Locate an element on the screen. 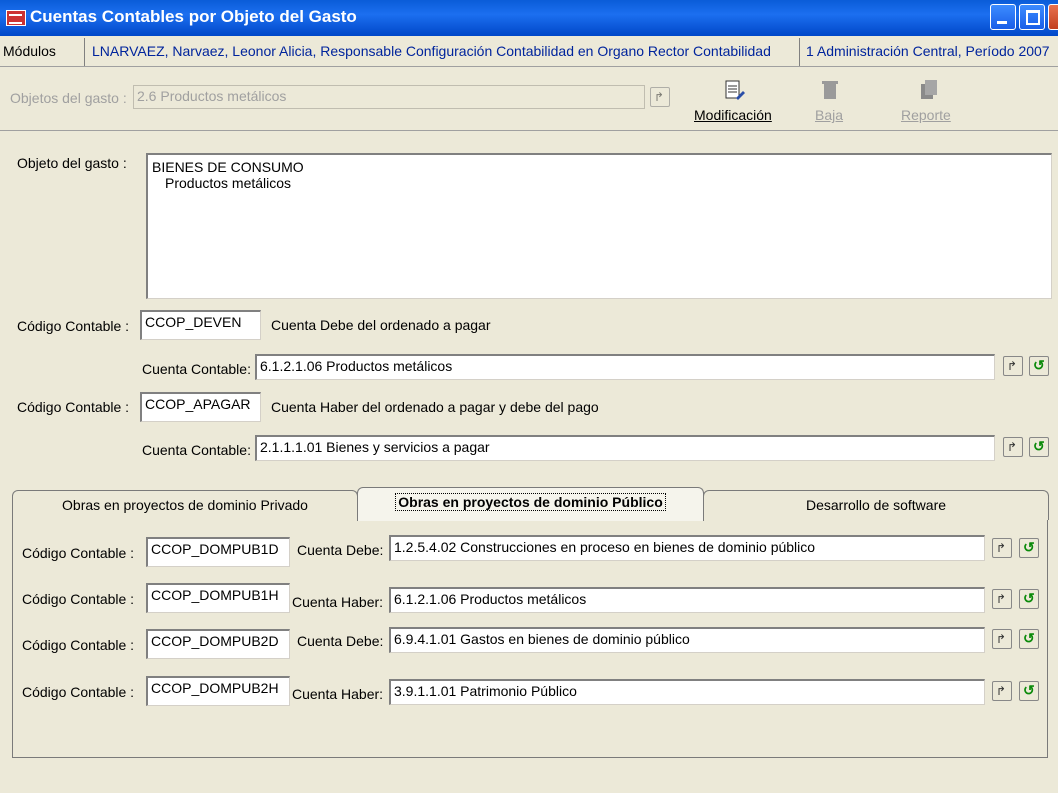 This screenshot has height=793, width=1058. cuenta2-select-button: ↱ is located at coordinates (1013, 447).